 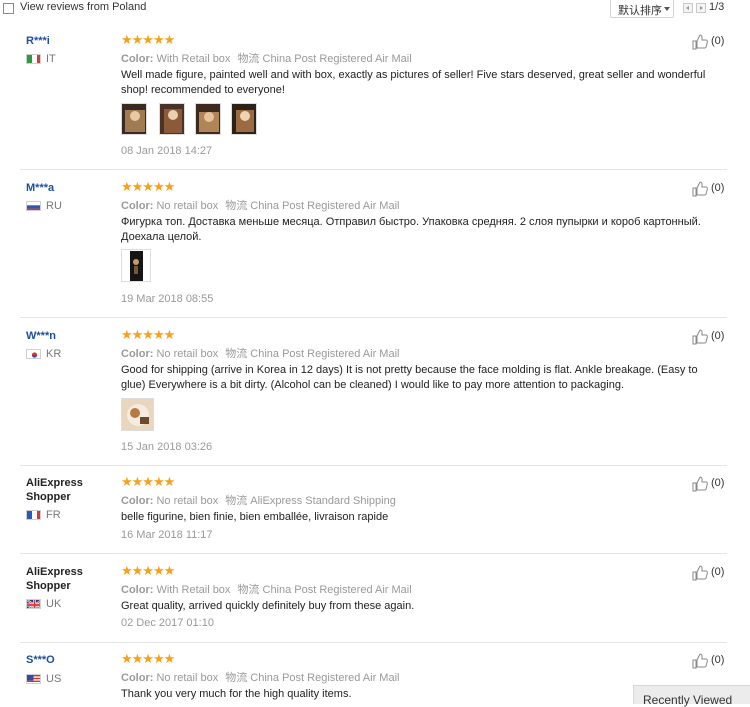 I want to click on reviewer-name: R***i, so click(x=38, y=41).